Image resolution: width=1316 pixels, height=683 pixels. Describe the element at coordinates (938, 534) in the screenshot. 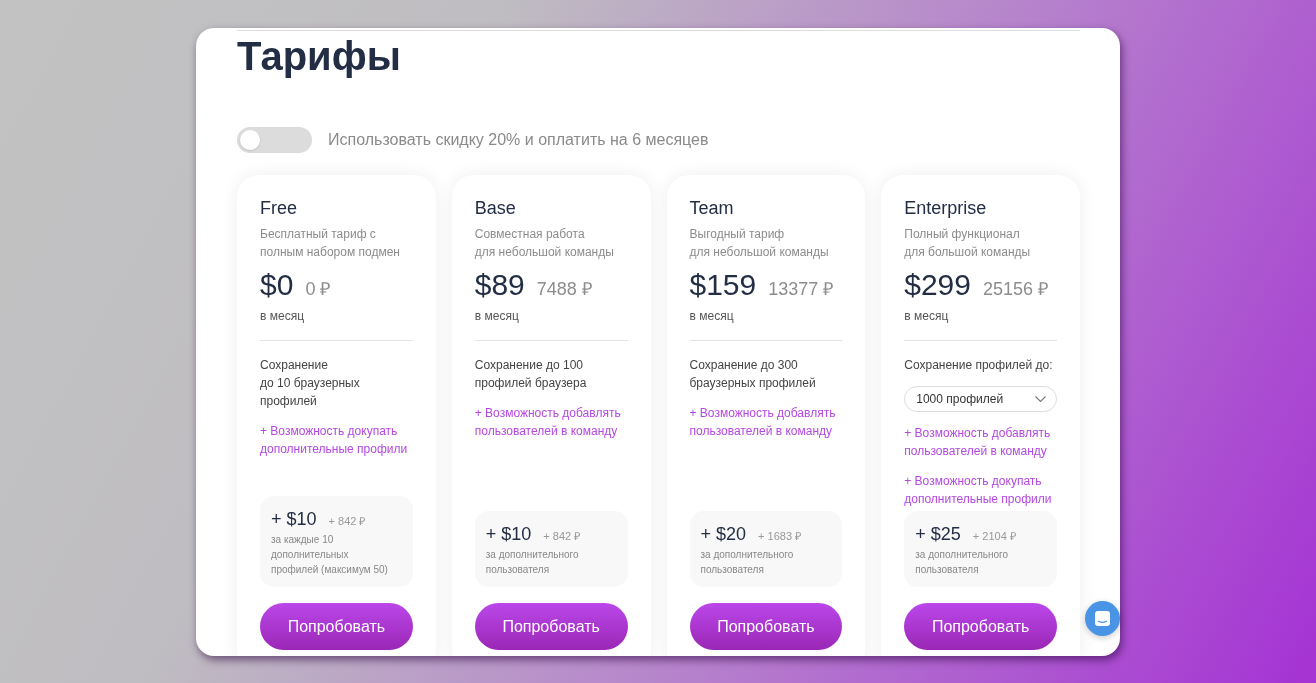

I see `addon-price: + $25` at that location.